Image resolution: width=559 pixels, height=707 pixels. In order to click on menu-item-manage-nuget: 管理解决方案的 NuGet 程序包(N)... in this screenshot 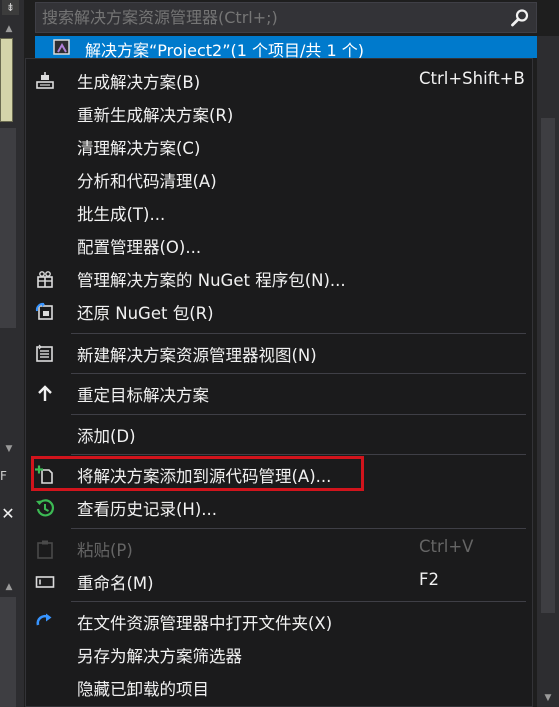, I will do `click(279, 278)`.